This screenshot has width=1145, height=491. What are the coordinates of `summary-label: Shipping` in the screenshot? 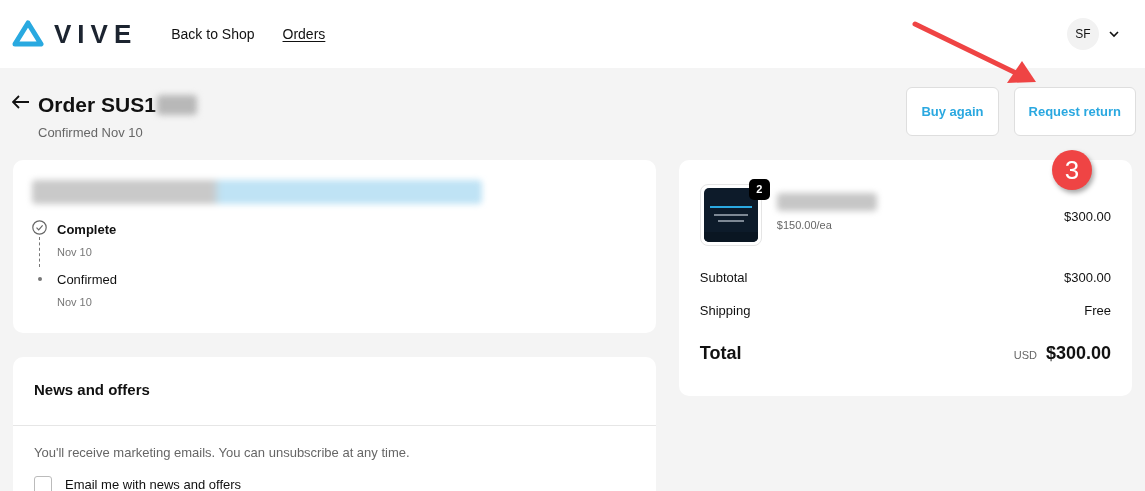 It's located at (725, 310).